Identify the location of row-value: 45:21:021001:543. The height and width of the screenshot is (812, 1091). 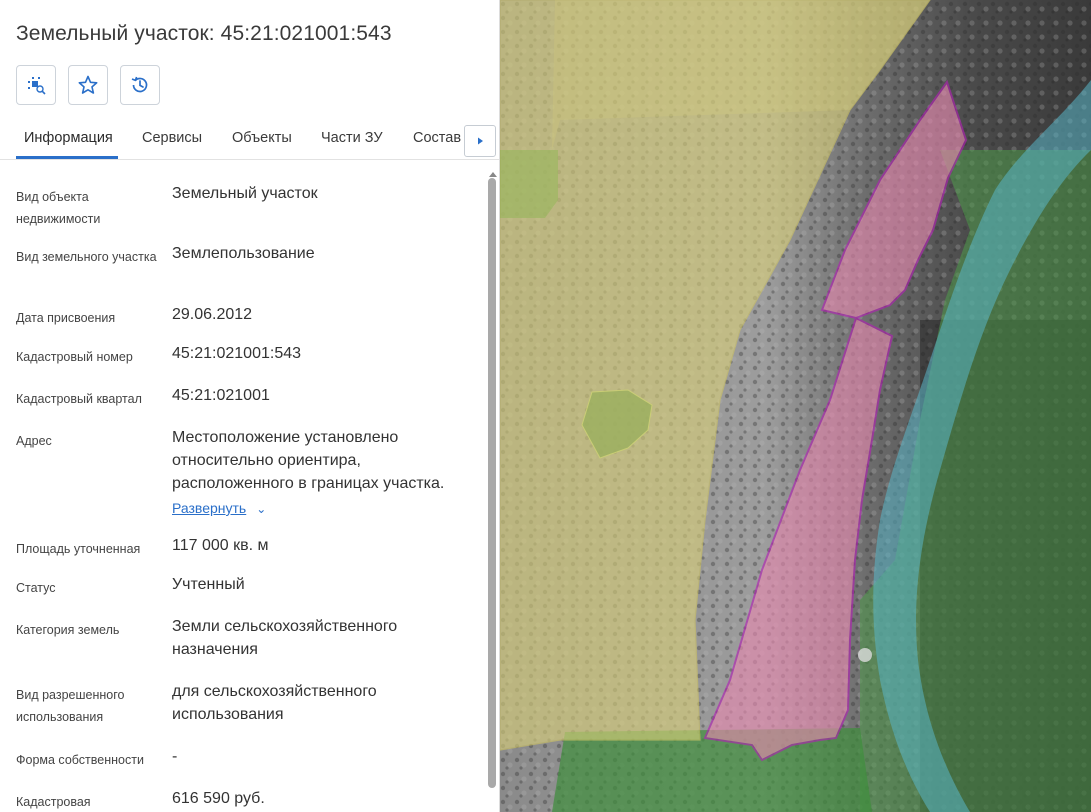
(237, 353).